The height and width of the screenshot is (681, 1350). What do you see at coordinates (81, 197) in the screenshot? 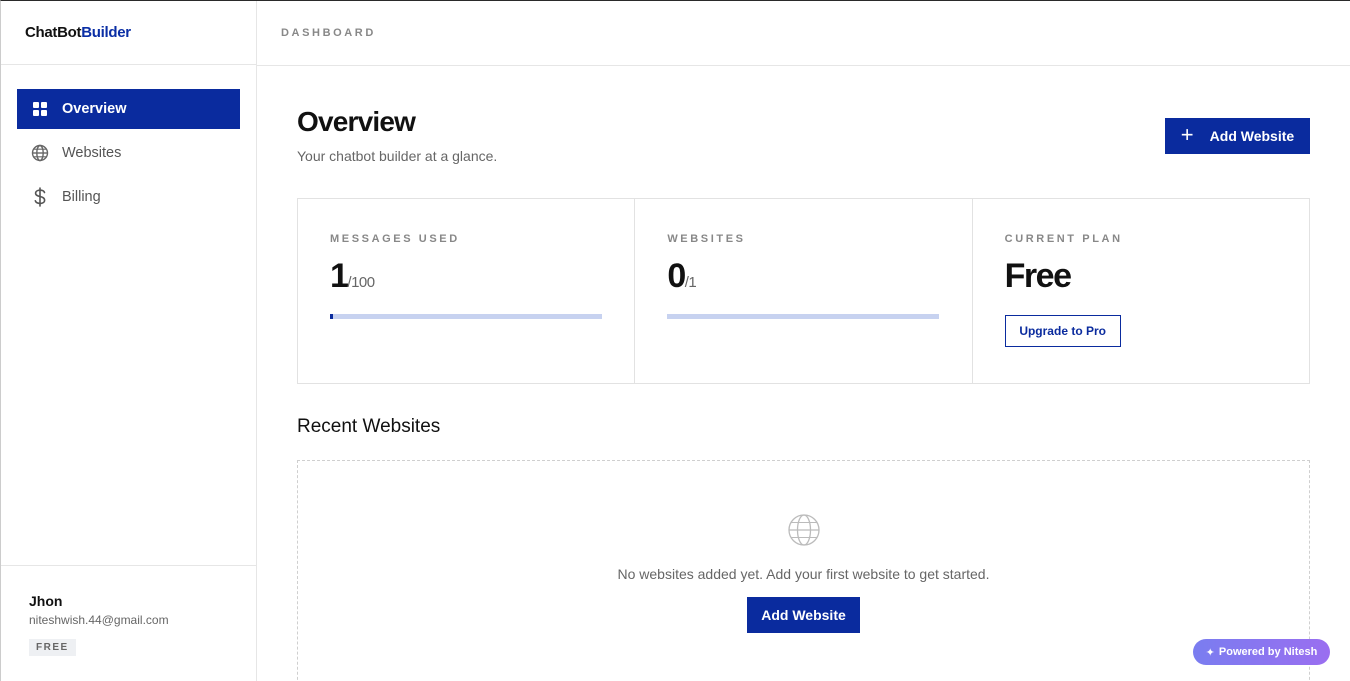
I see `sidebar-item-label: Billing` at bounding box center [81, 197].